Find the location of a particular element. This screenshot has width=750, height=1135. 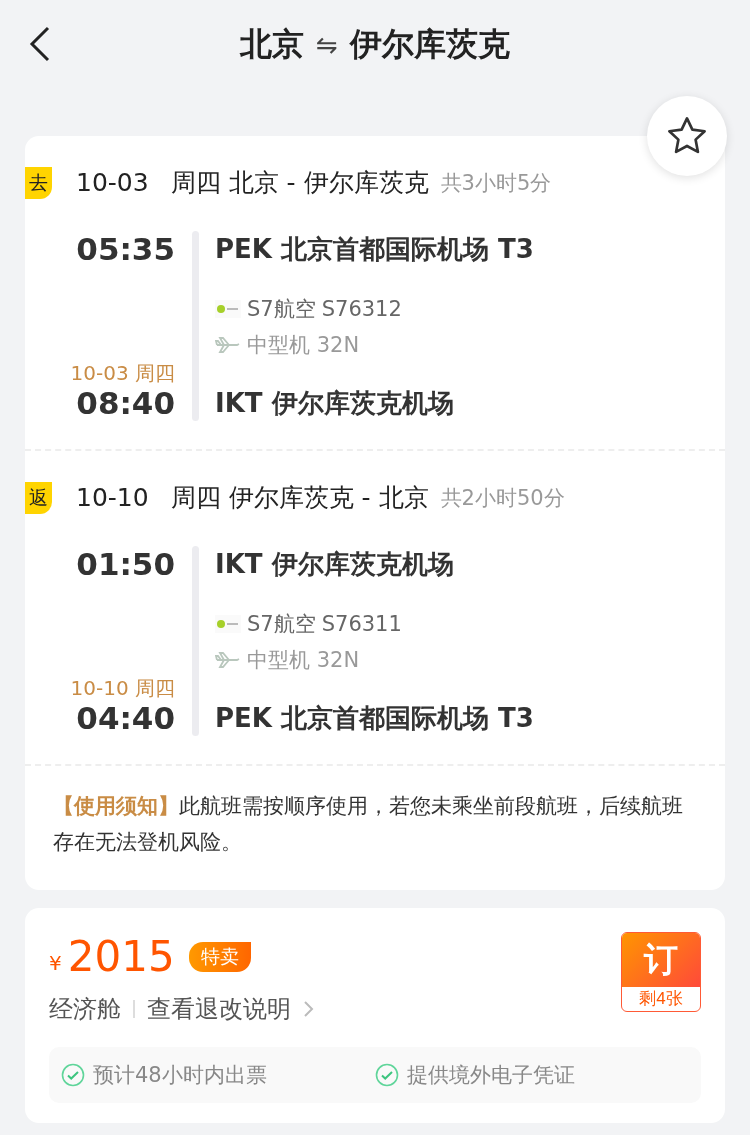

arrival-airport: PEK 北京首都国际机场 T3 is located at coordinates (375, 718).